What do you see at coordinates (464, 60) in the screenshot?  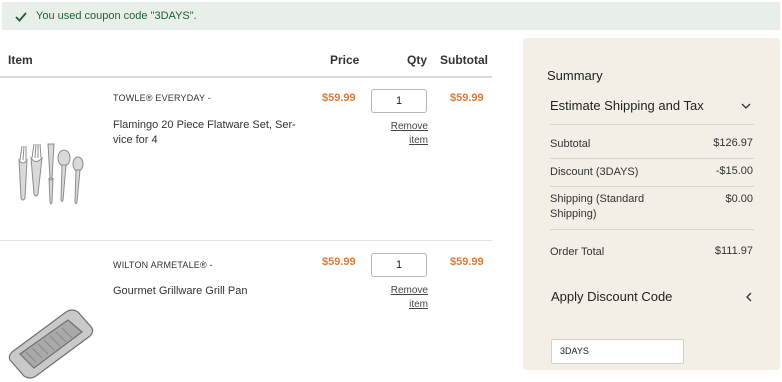 I see `header-subtotal: Subtotal` at bounding box center [464, 60].